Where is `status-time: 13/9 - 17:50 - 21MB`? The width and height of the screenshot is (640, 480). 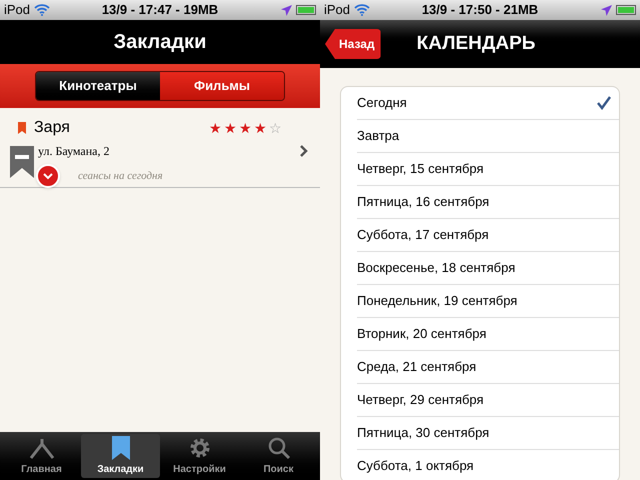
status-time: 13/9 - 17:50 - 21MB is located at coordinates (480, 10).